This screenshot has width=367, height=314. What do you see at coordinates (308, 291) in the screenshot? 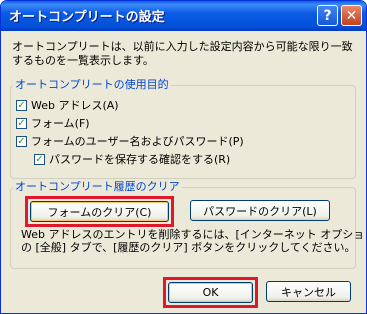
I see `cancel-button: キャンセル` at bounding box center [308, 291].